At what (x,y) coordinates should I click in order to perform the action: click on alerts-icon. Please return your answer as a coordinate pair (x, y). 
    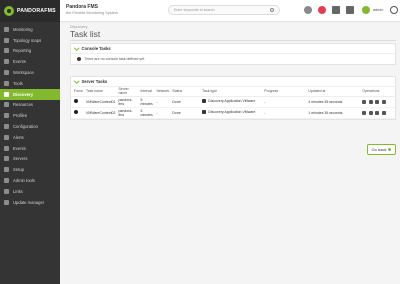
    Looking at the image, I should click on (6, 137).